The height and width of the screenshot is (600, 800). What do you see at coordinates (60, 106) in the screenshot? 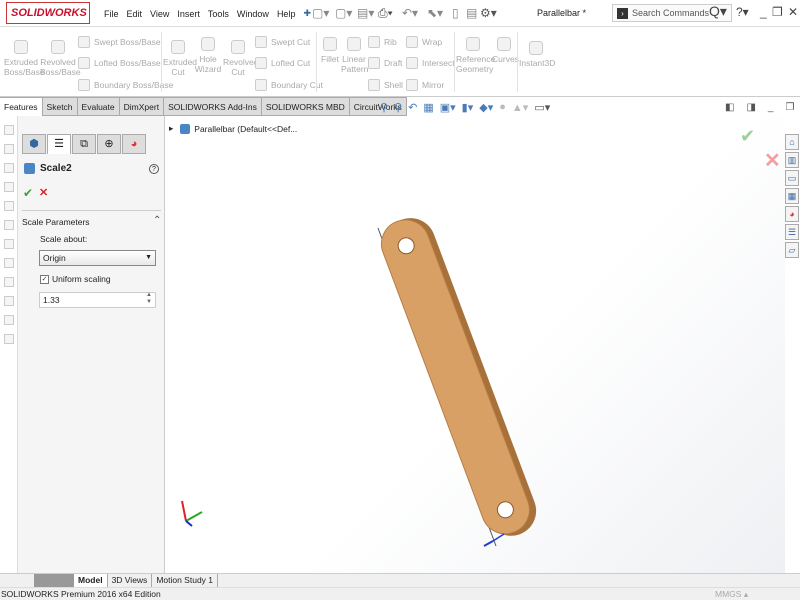
I see `tab-sketch: Sketch` at bounding box center [60, 106].